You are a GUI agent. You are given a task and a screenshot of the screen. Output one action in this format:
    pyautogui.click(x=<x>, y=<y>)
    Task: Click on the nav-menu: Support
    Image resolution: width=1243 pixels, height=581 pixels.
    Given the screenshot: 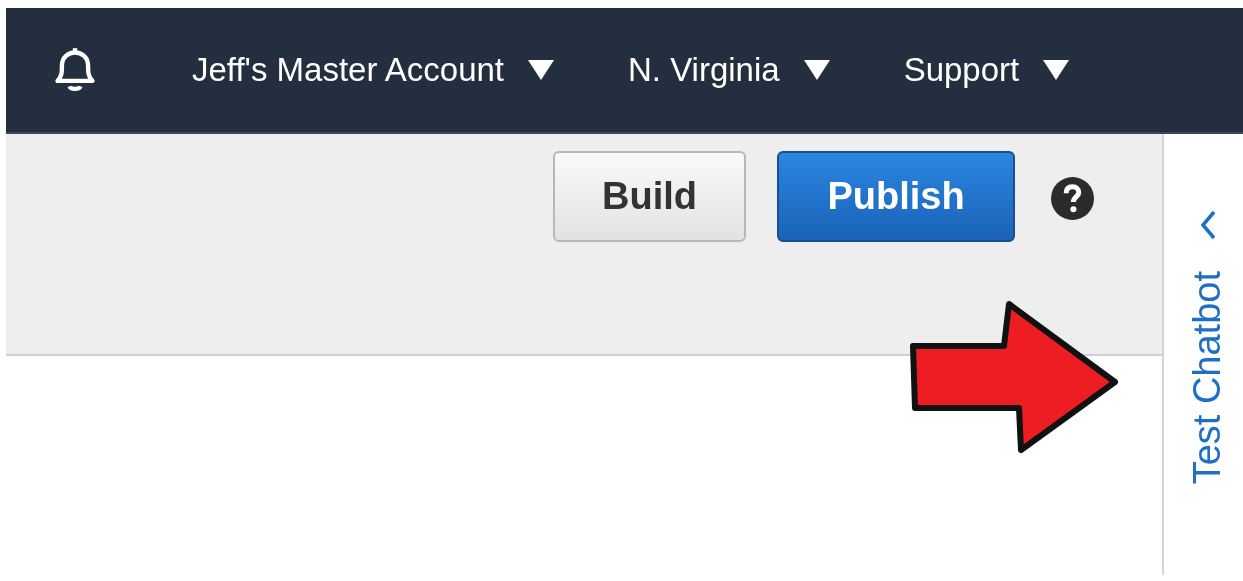 What is the action you would take?
    pyautogui.click(x=986, y=70)
    